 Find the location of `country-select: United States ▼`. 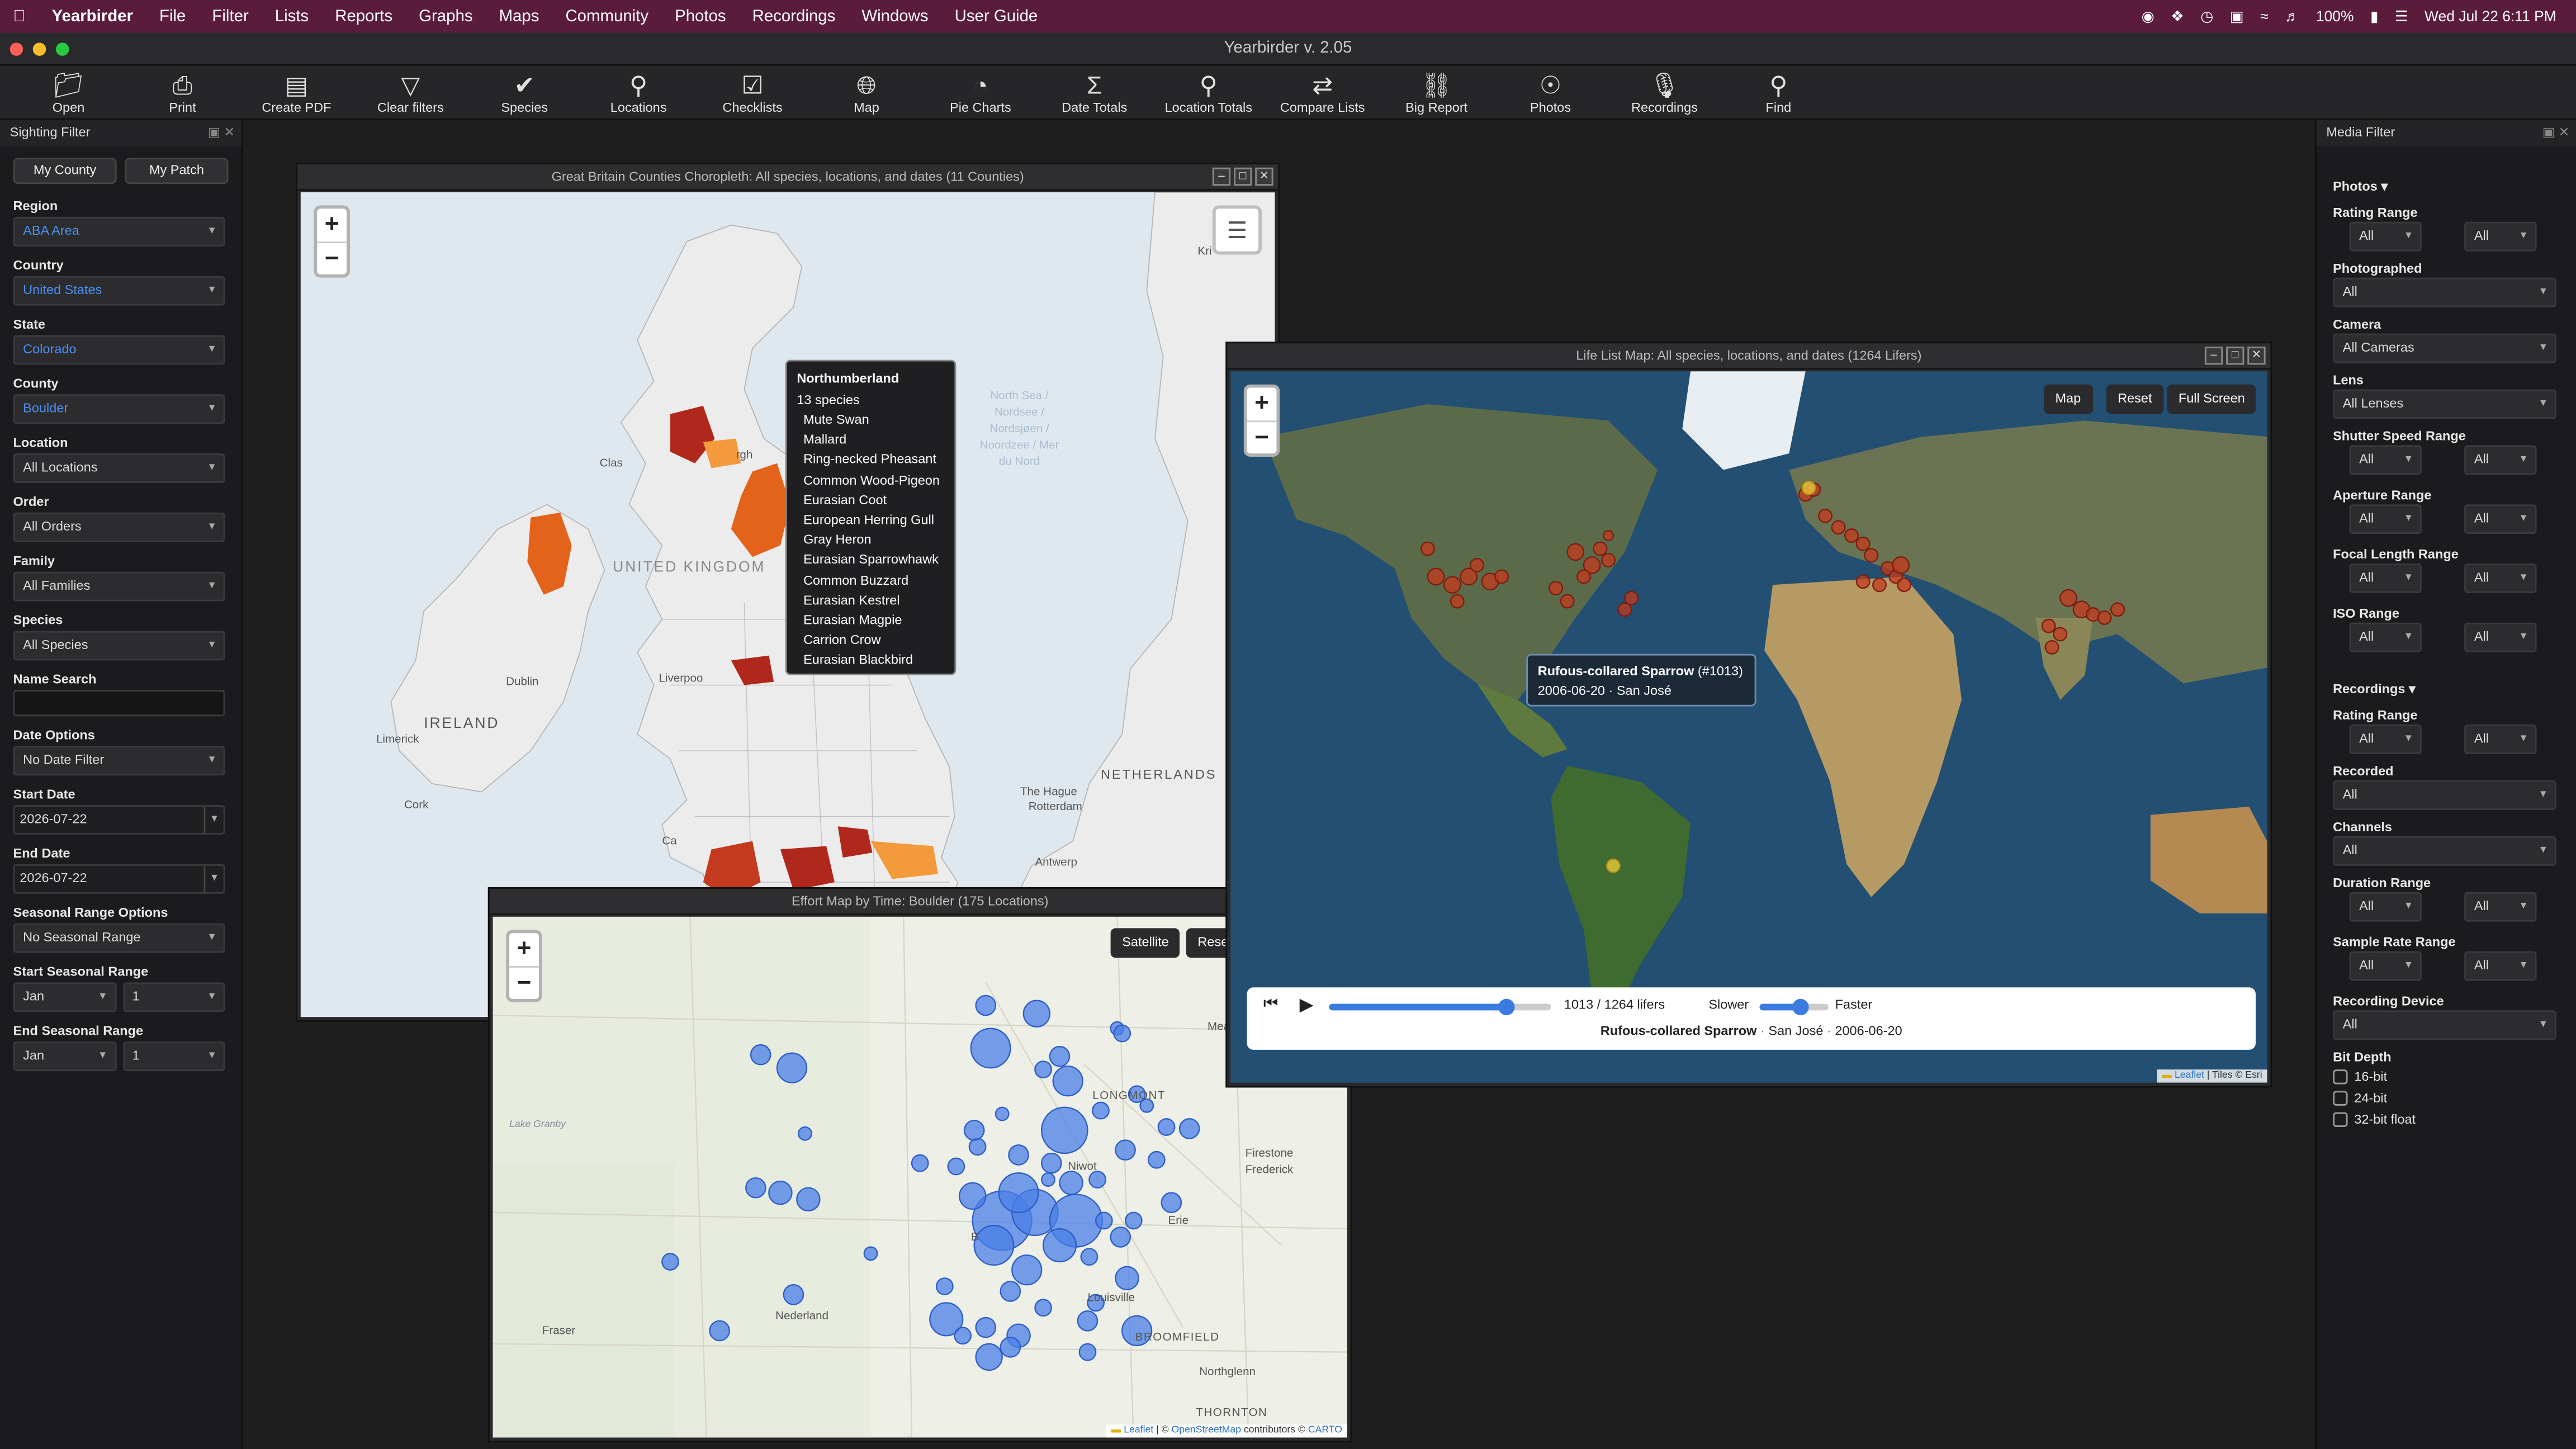

country-select: United States ▼ is located at coordinates (119, 291).